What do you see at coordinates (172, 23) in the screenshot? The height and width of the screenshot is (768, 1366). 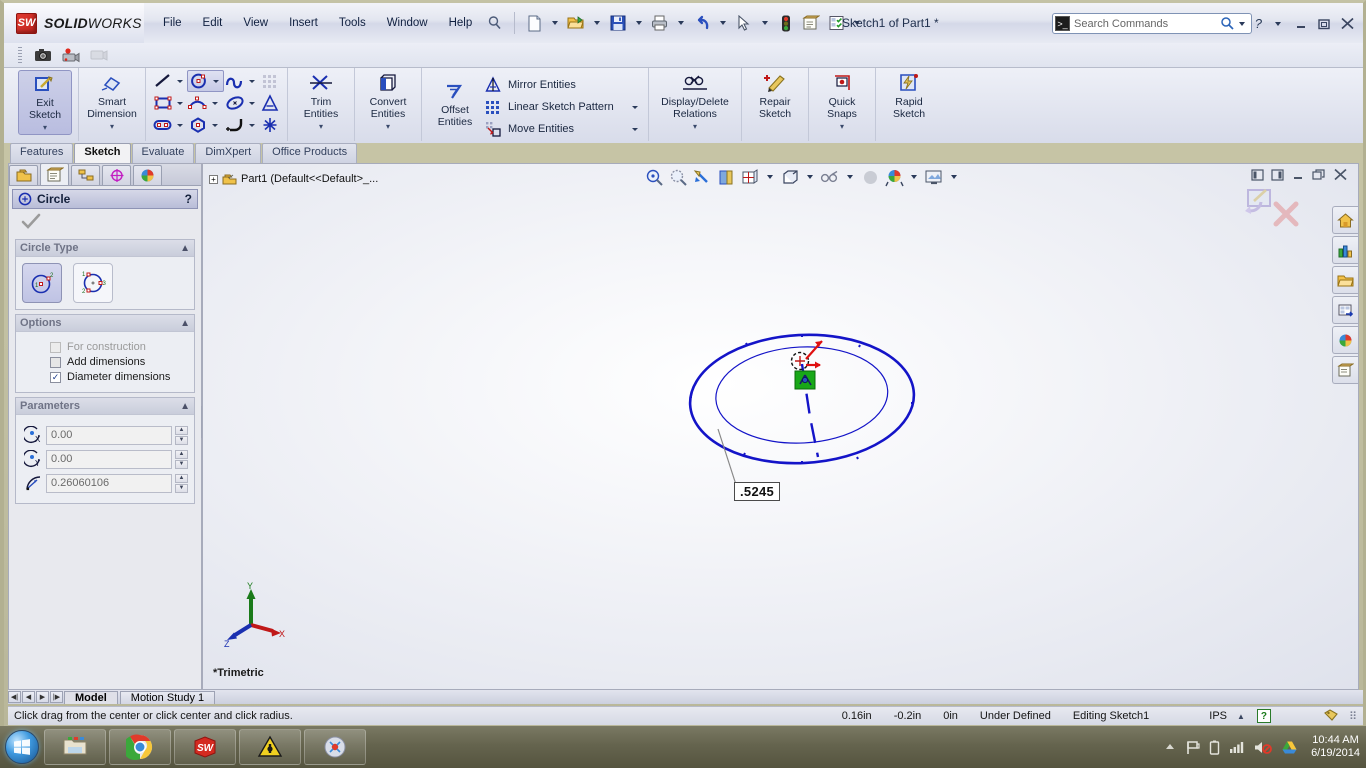 I see `menu-file: File` at bounding box center [172, 23].